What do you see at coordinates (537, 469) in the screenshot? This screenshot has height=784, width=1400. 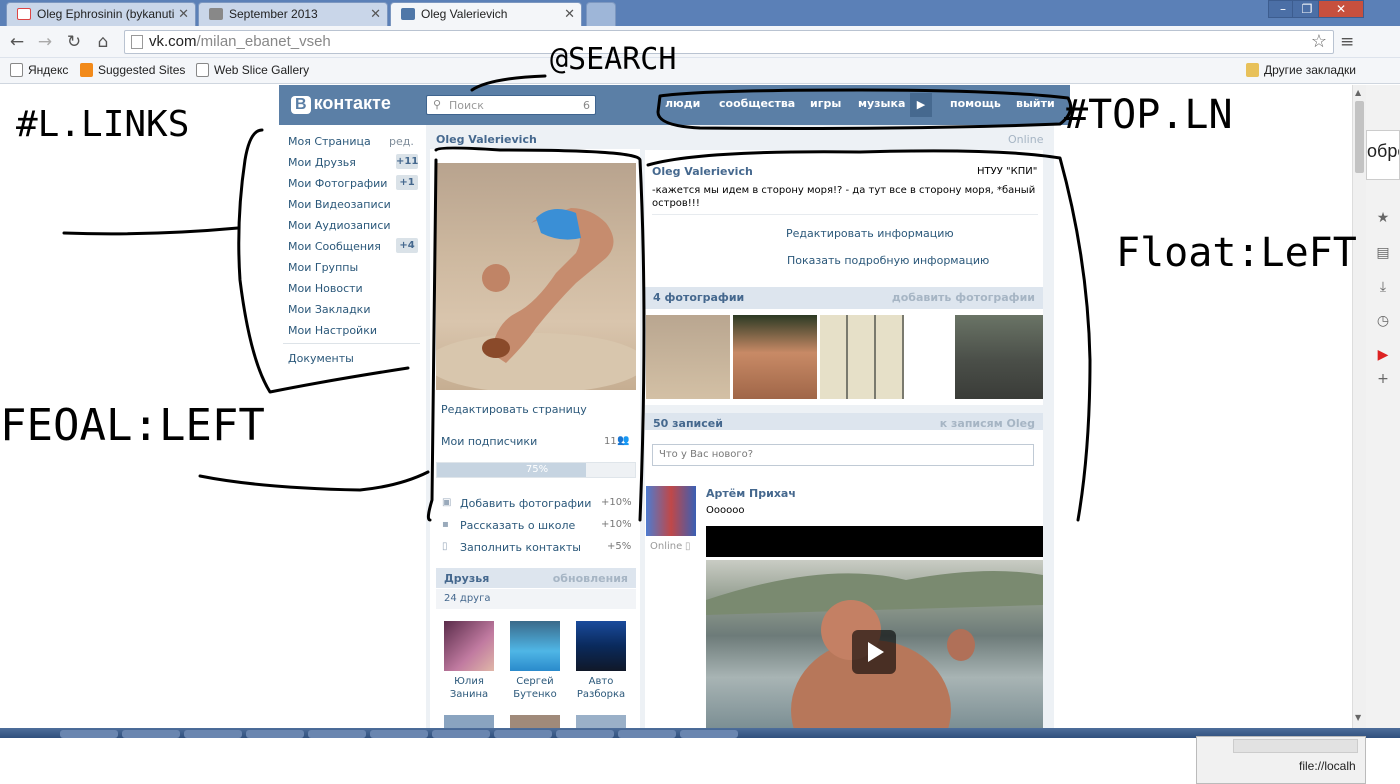 I see `progress-text: 75%` at bounding box center [537, 469].